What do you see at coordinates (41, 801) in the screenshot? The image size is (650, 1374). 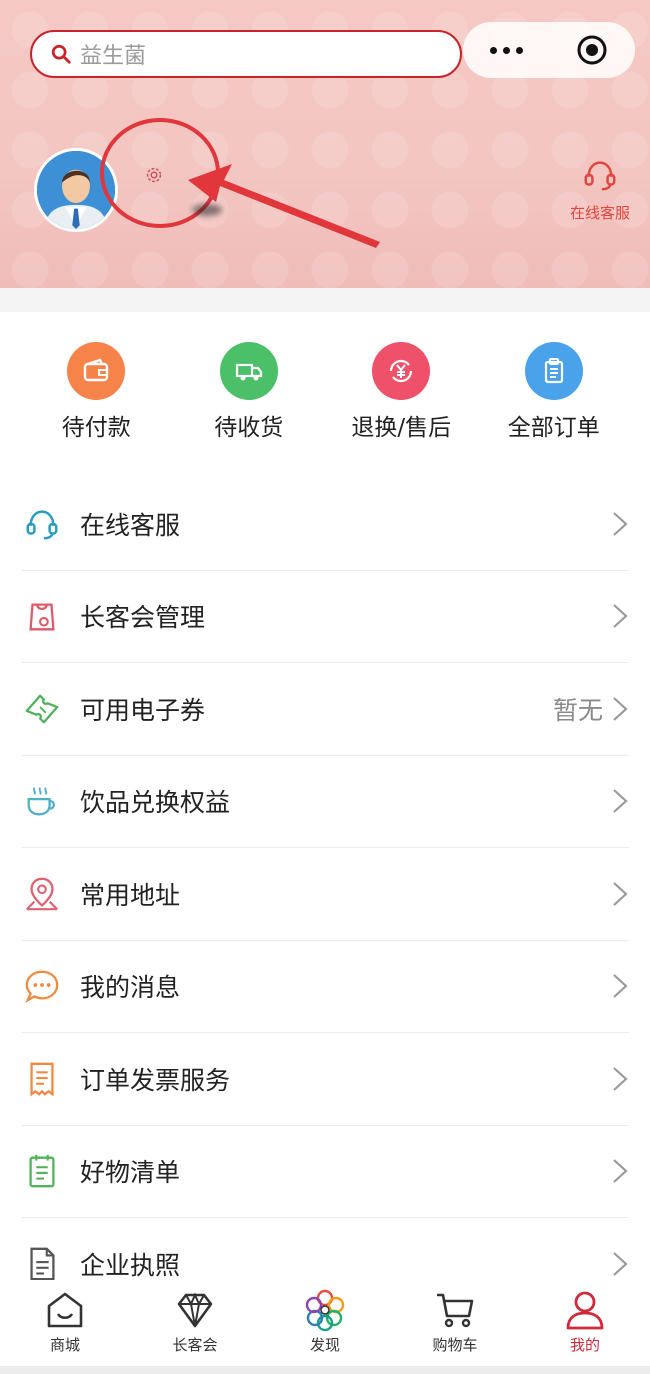 I see `coffee-cup-icon` at bounding box center [41, 801].